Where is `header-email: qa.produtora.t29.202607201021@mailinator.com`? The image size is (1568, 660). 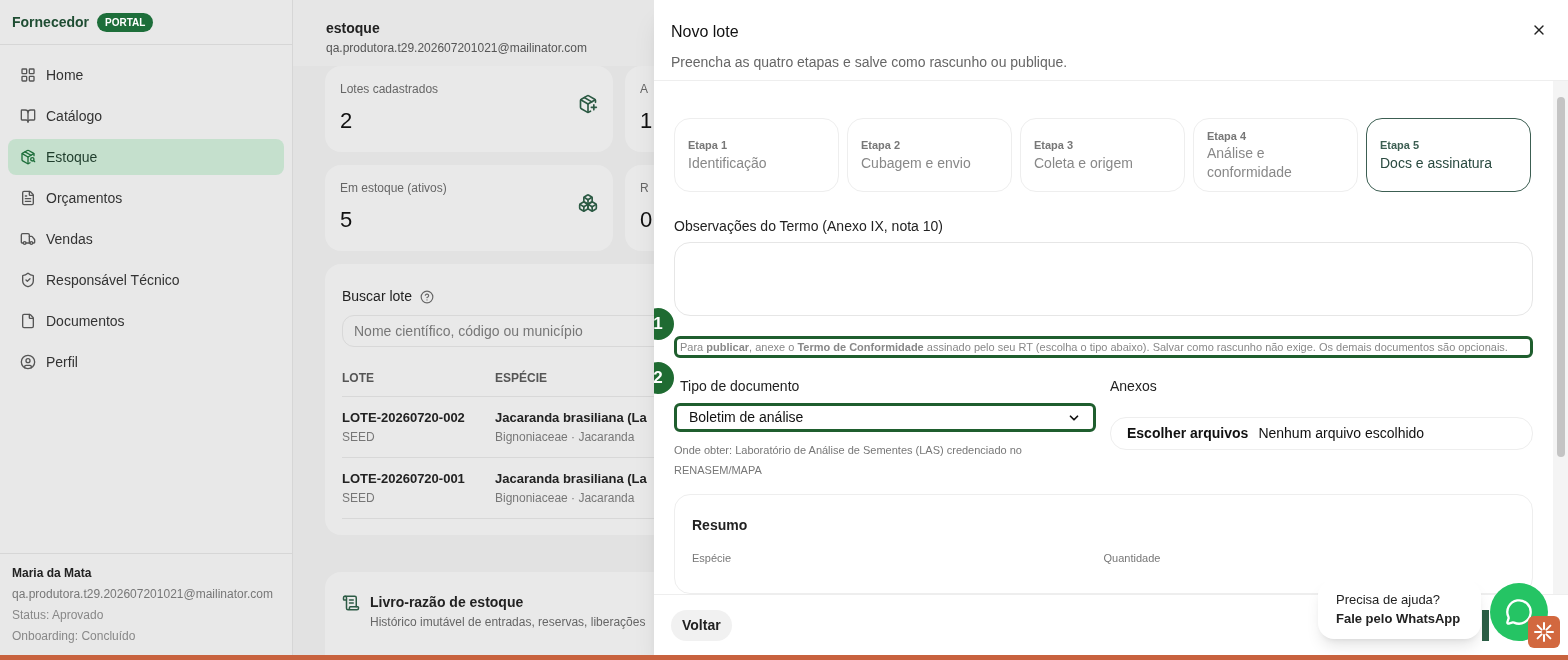
header-email: qa.produtora.t29.202607201021@mailinator.com is located at coordinates (457, 48).